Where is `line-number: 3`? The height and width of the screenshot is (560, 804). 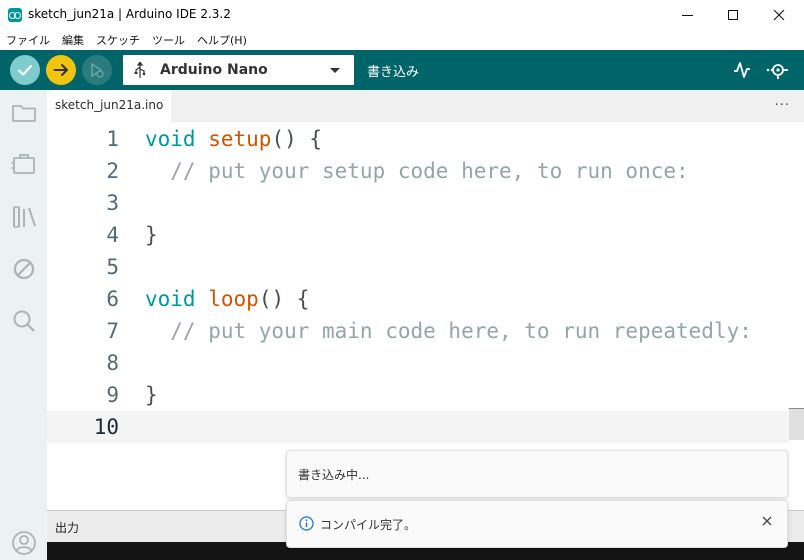 line-number: 3 is located at coordinates (112, 203).